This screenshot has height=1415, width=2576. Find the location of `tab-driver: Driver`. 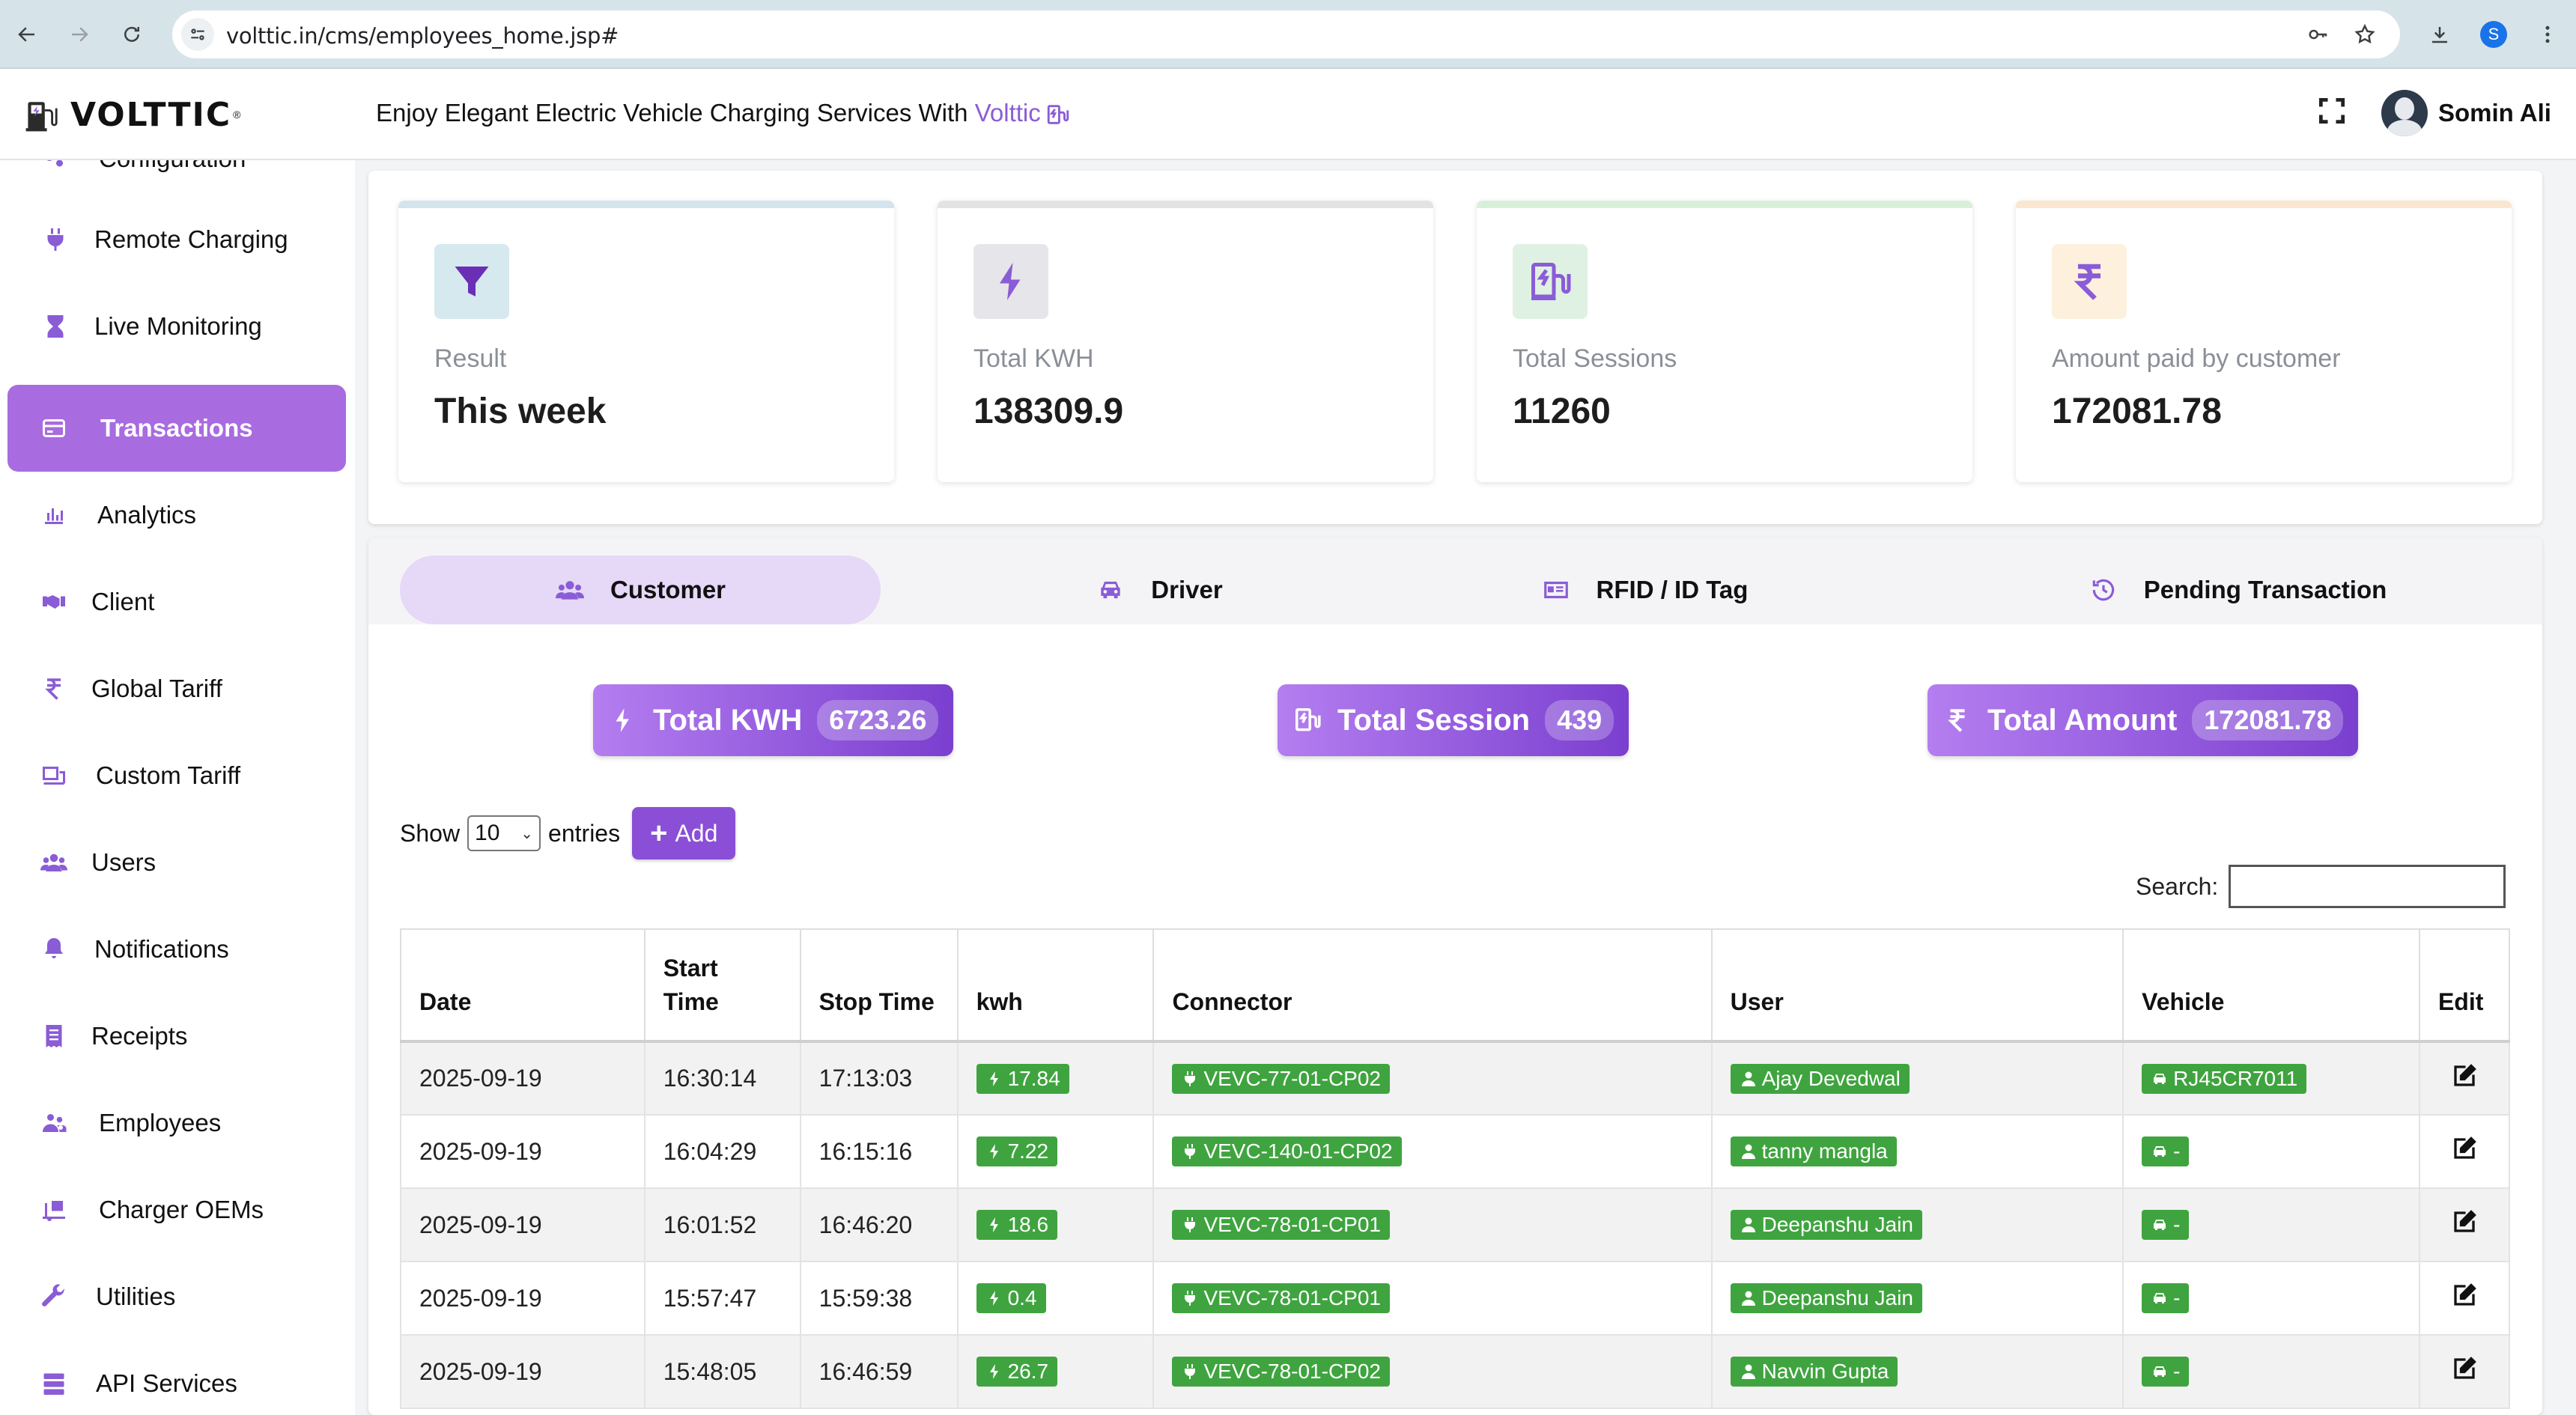

tab-driver: Driver is located at coordinates (1159, 590).